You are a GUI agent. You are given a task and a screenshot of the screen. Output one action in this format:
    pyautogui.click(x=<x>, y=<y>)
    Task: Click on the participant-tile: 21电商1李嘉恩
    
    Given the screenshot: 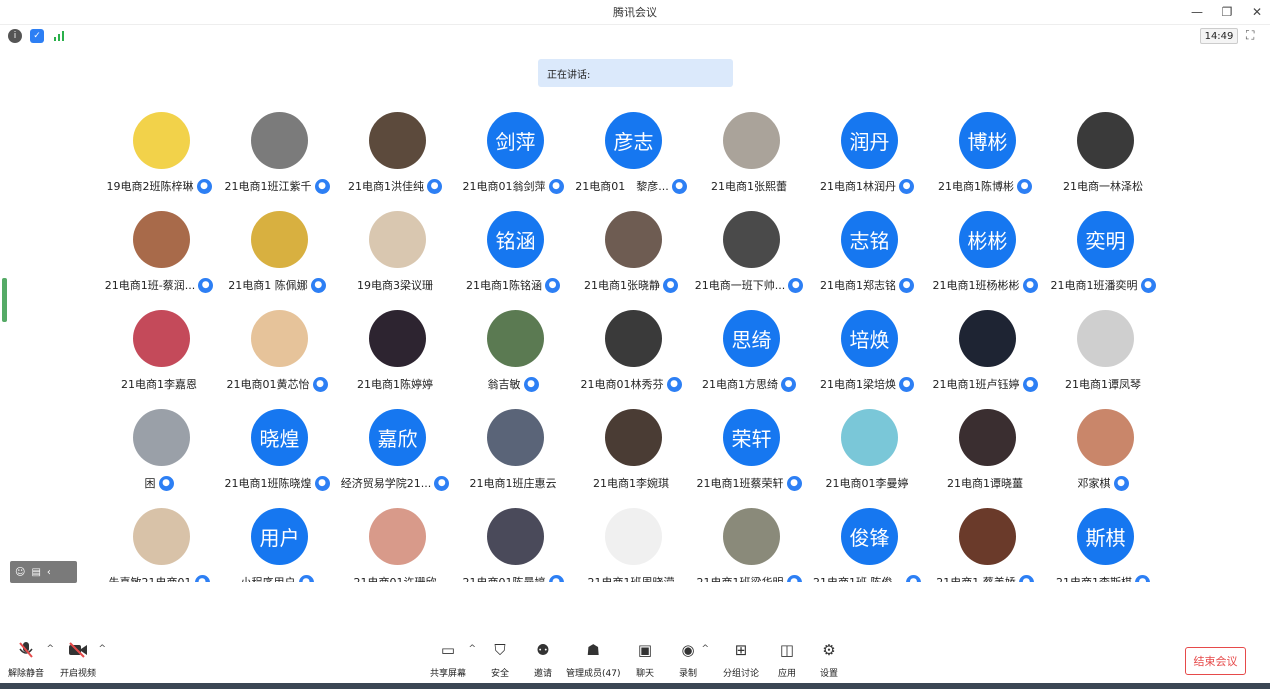 What is the action you would take?
    pyautogui.click(x=159, y=353)
    